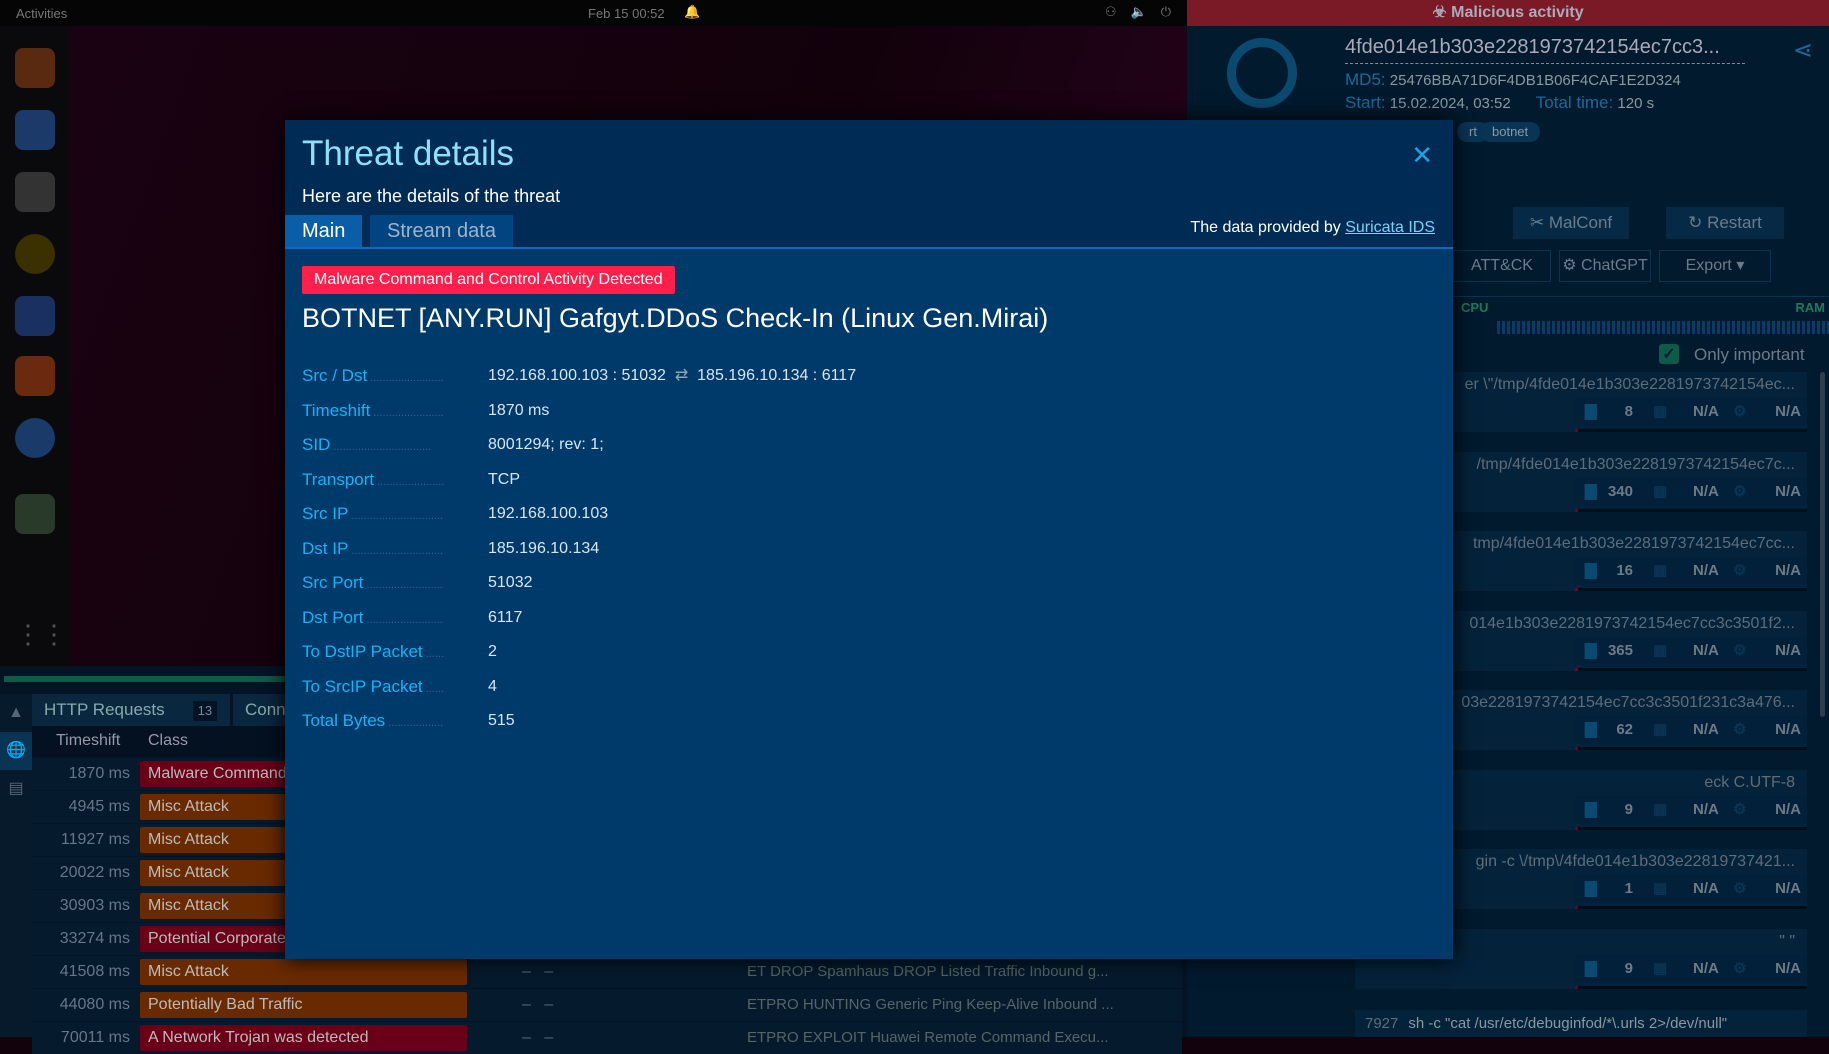 The image size is (1829, 1054). I want to click on document-icon: ▤, so click(16, 789).